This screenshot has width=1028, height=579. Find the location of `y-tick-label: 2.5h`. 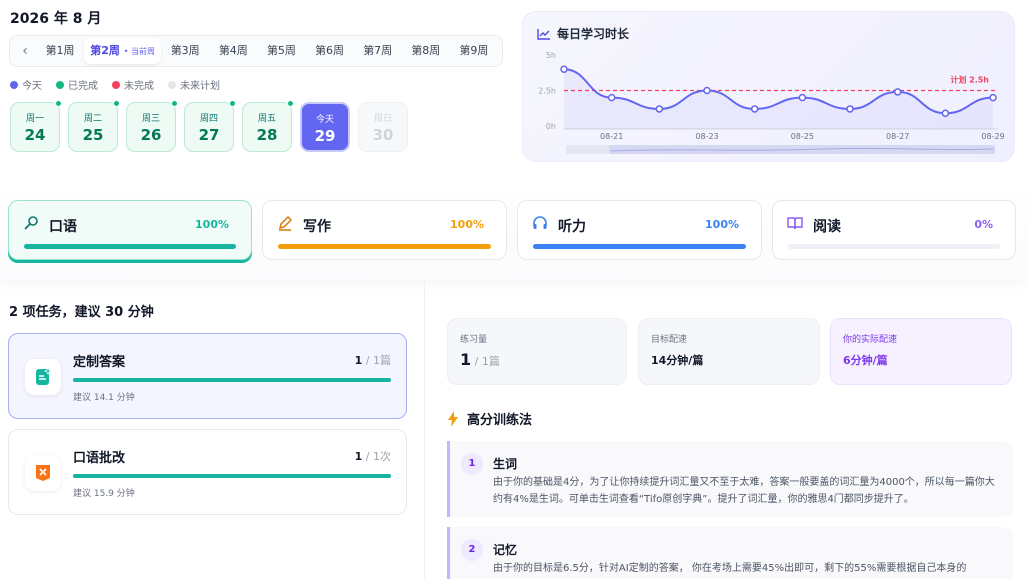

y-tick-label: 2.5h is located at coordinates (547, 91).